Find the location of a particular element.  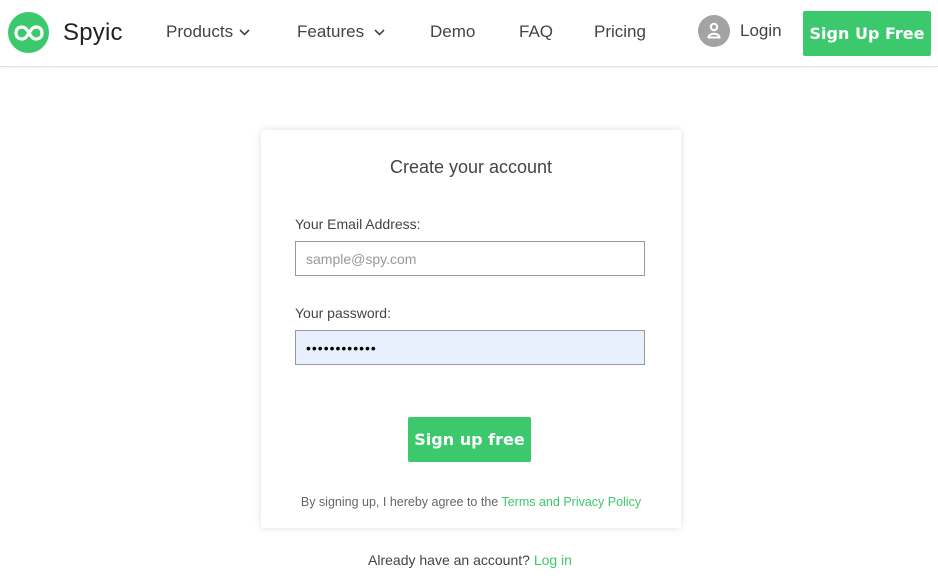

already-text: Already have an account? is located at coordinates (449, 560).